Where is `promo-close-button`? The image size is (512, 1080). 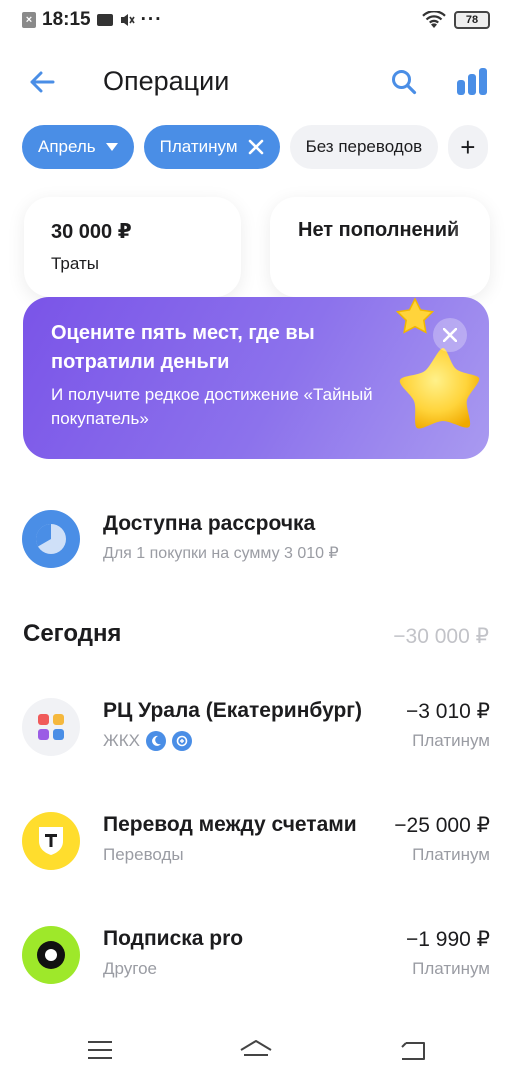
promo-close-button is located at coordinates (450, 335).